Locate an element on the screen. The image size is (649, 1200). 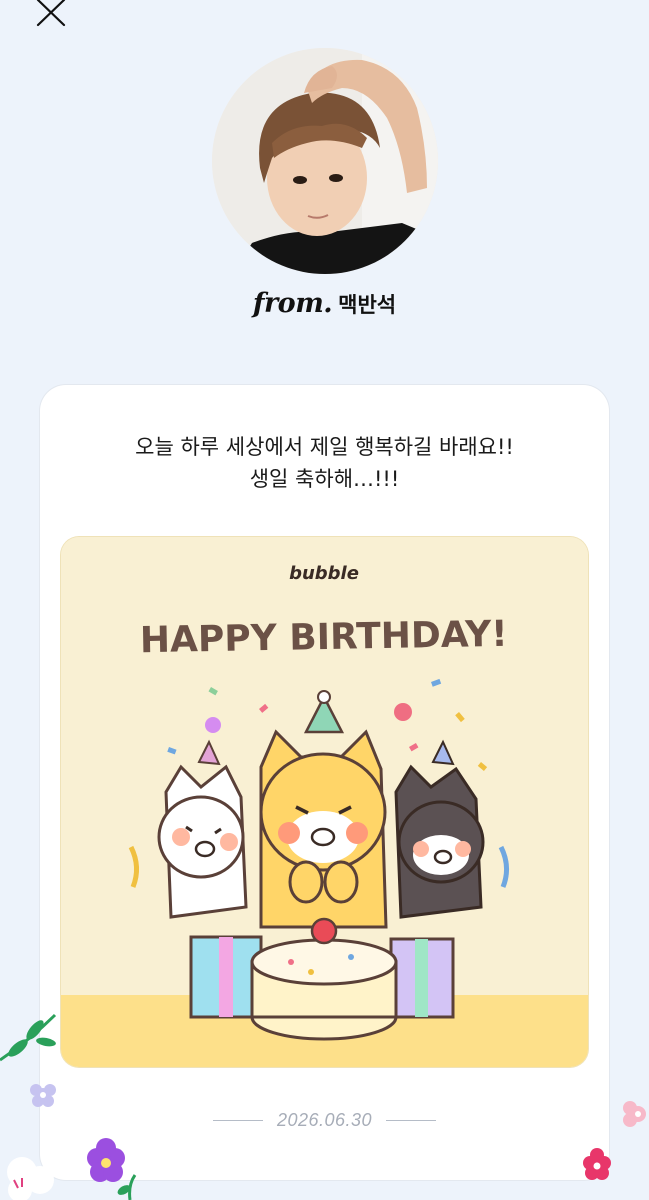
date-divider-right is located at coordinates (411, 1120).